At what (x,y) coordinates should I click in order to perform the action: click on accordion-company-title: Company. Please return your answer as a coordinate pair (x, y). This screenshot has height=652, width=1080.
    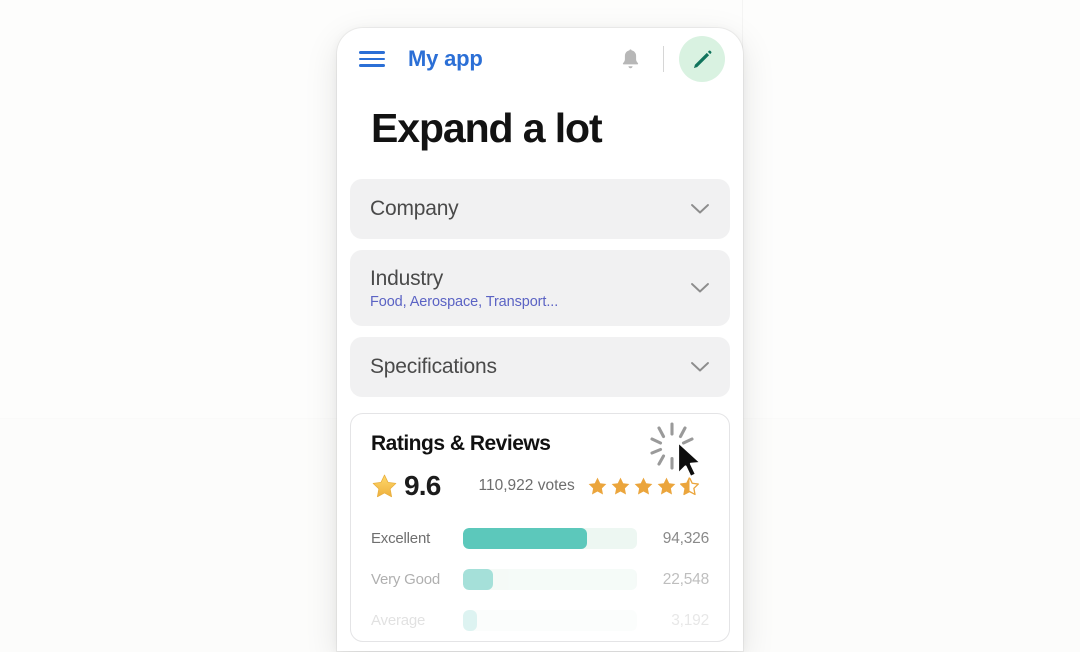
    Looking at the image, I should click on (414, 209).